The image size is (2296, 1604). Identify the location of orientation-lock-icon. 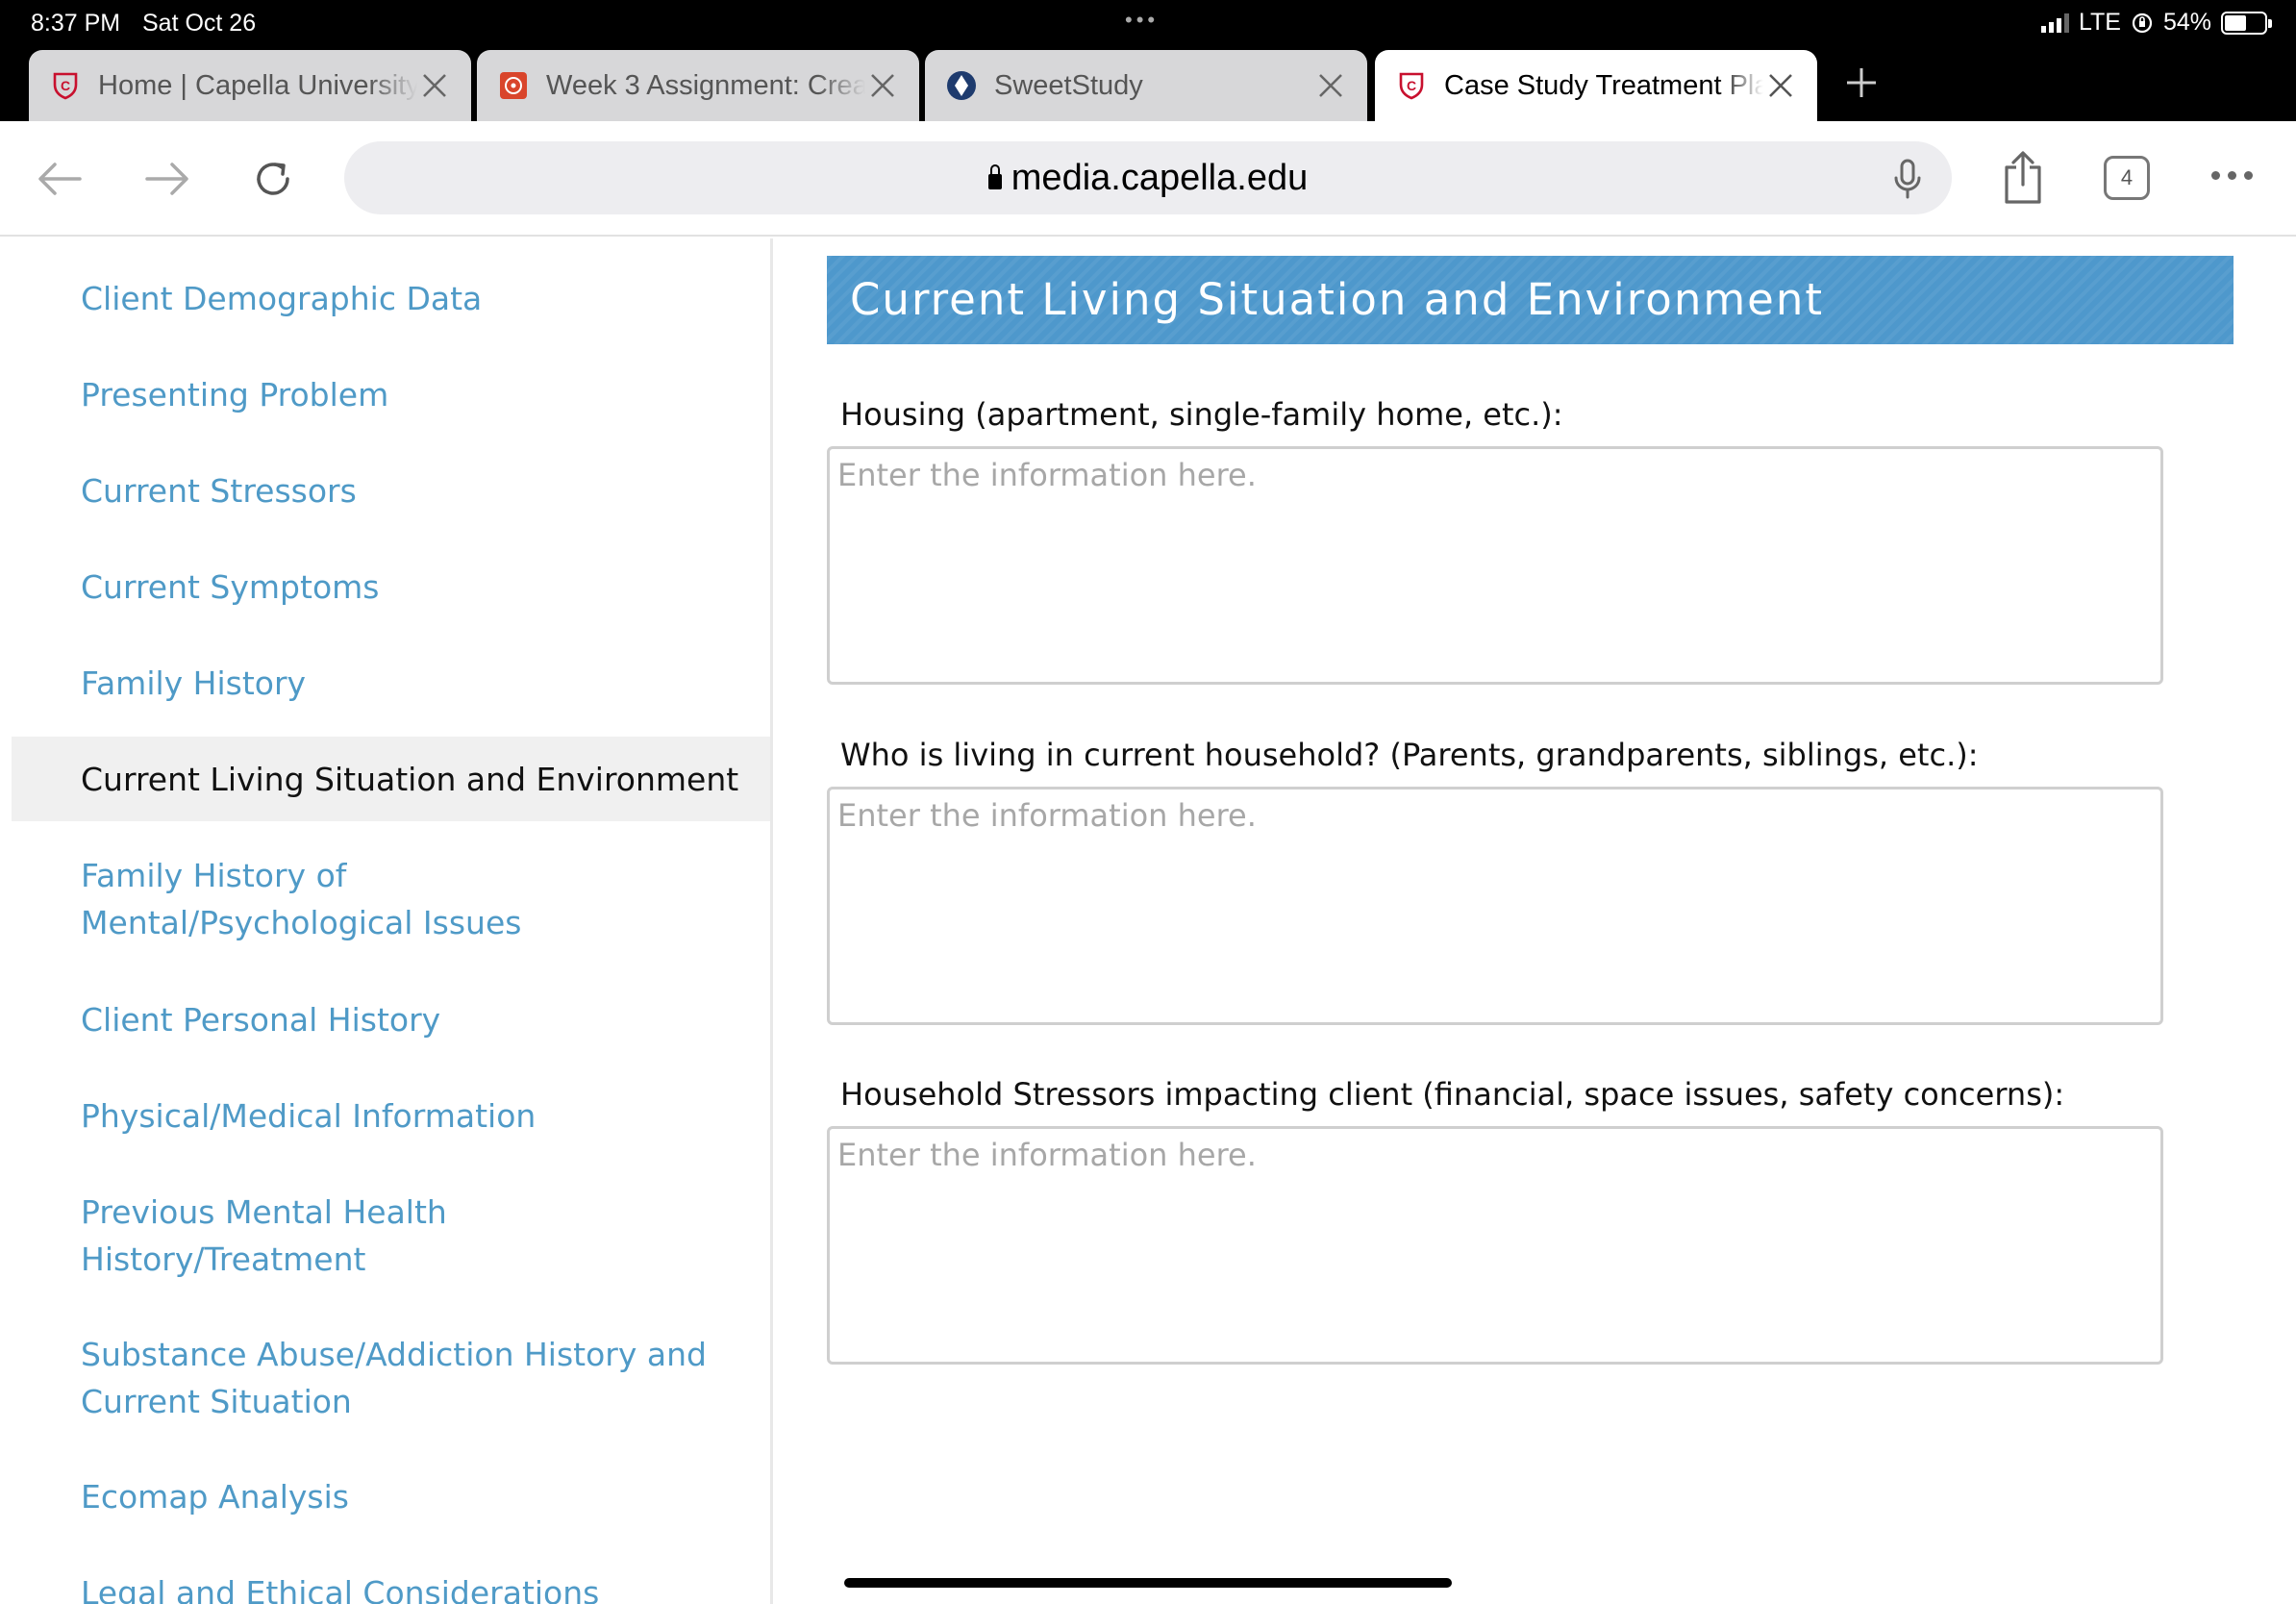
(2142, 23).